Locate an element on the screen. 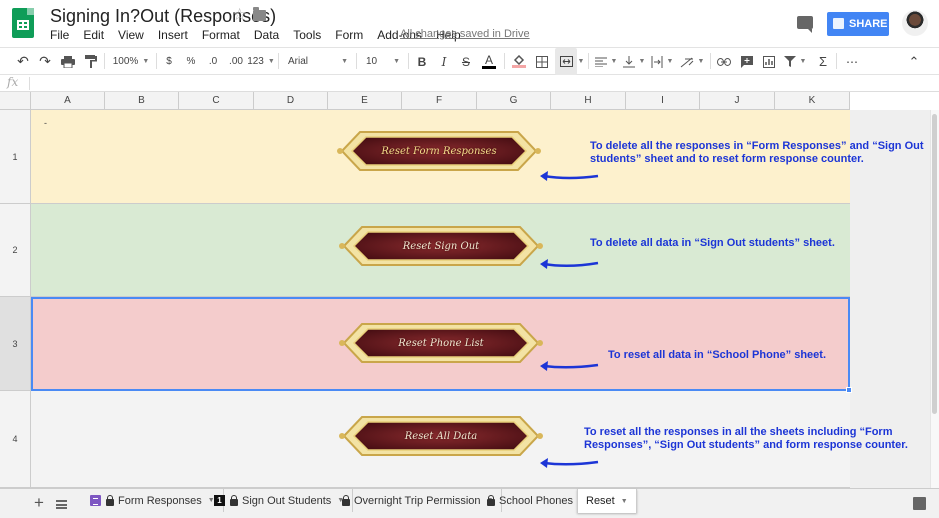 This screenshot has width=939, height=518. insert-chart-icon is located at coordinates (769, 61).